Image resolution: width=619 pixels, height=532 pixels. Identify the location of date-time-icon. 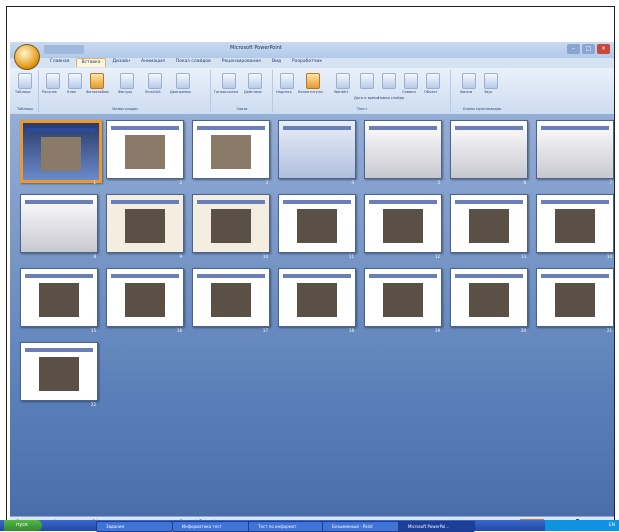
(367, 81).